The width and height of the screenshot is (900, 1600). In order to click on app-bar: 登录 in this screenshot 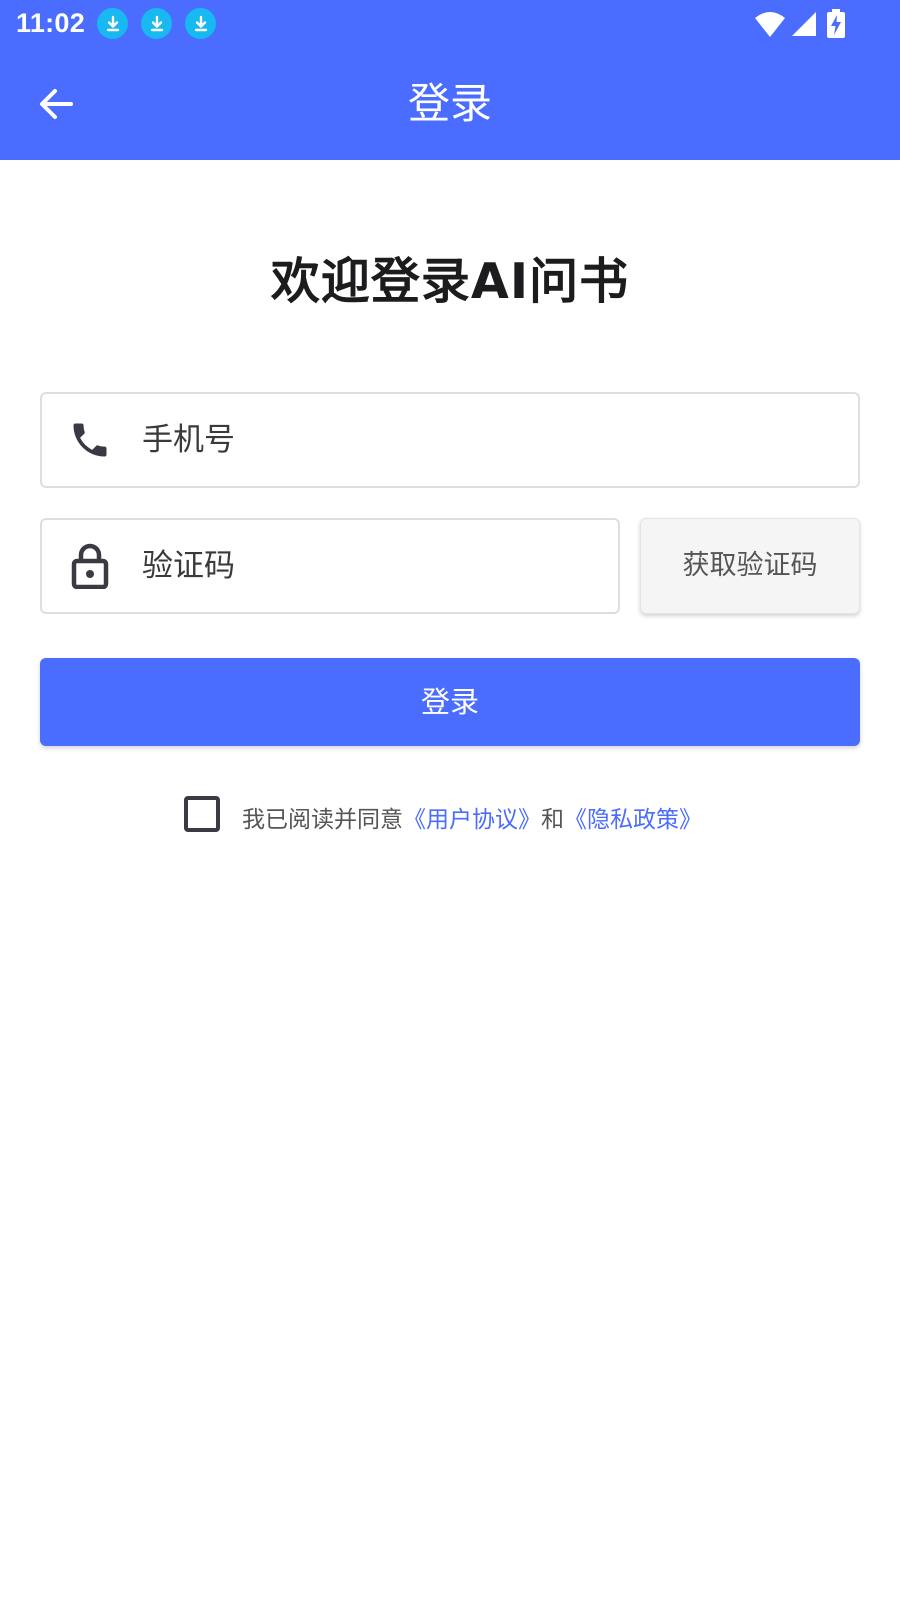, I will do `click(450, 104)`.